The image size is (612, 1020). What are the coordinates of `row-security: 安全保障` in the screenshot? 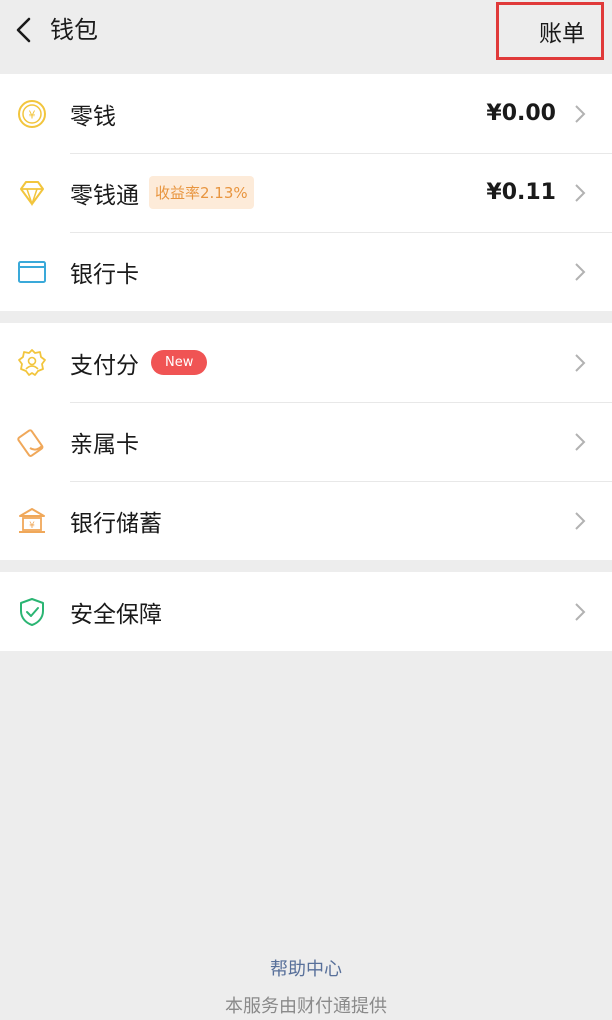 It's located at (306, 611).